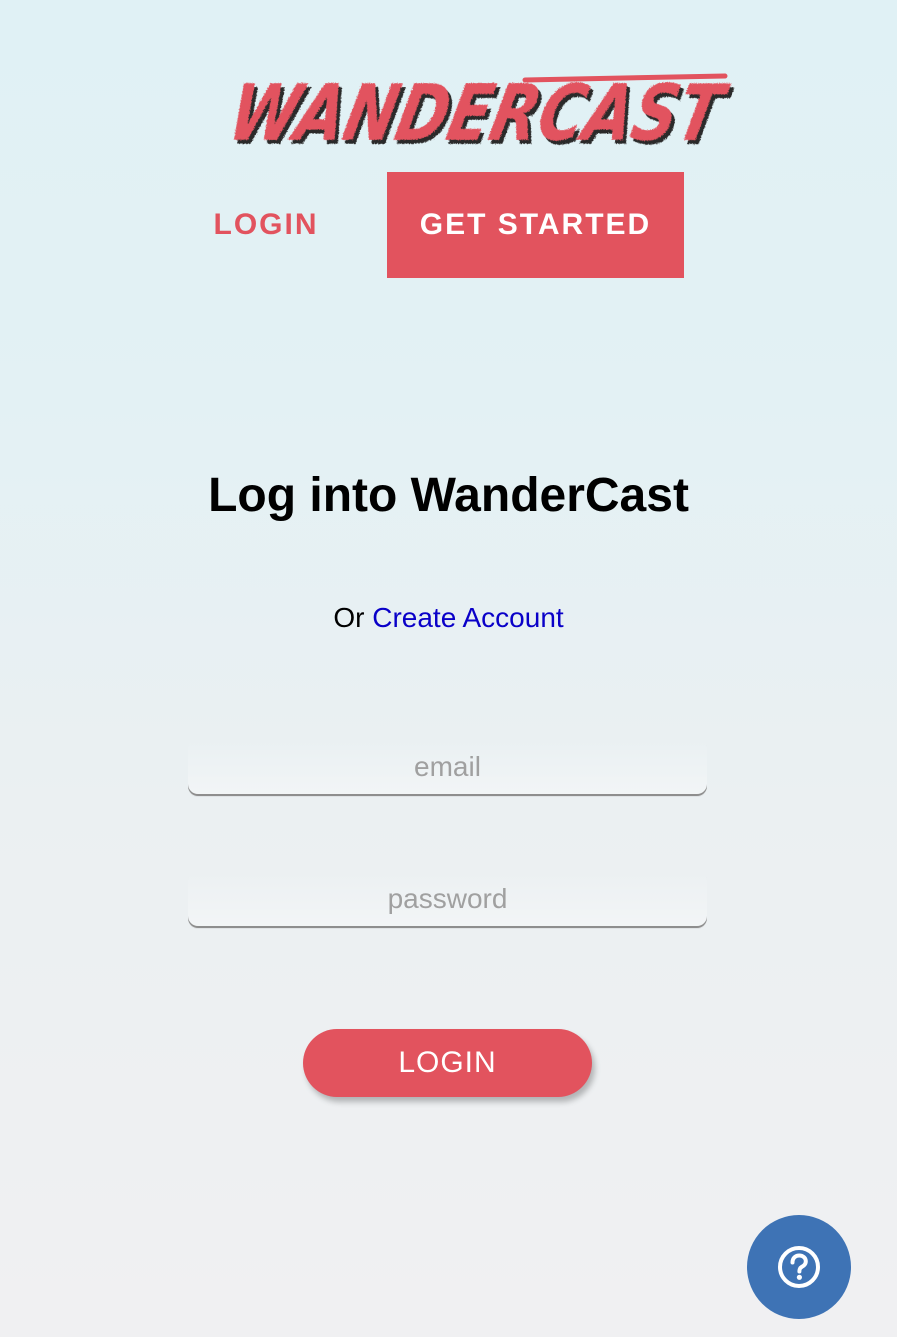  I want to click on login-submit-button: LOGIN, so click(447, 1063).